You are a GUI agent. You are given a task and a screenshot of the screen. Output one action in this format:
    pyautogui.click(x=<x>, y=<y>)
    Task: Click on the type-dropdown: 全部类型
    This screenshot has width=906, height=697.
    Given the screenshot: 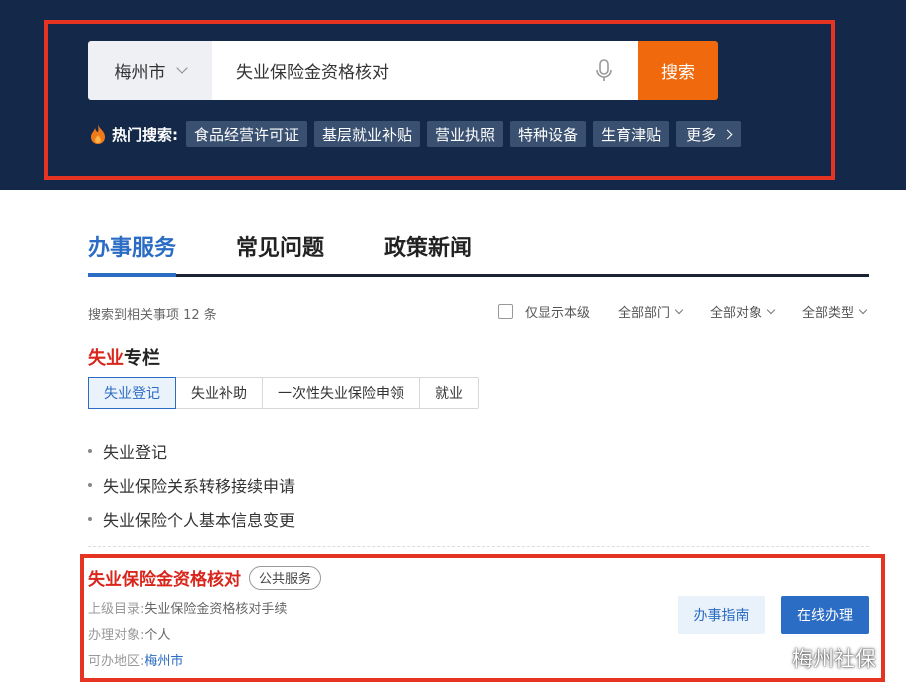 What is the action you would take?
    pyautogui.click(x=834, y=311)
    